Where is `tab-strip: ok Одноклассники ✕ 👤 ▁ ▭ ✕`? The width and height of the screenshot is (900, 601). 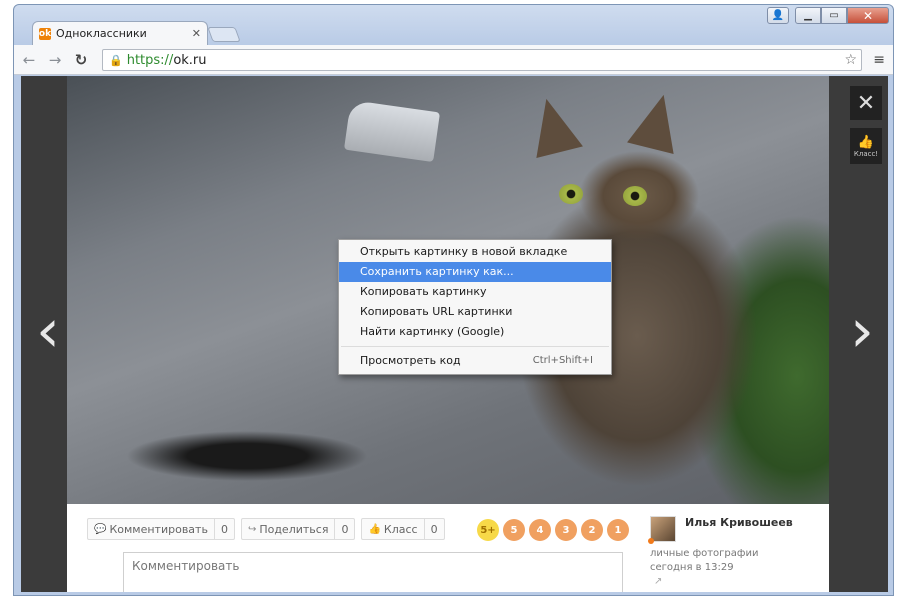 tab-strip: ok Одноклассники ✕ 👤 ▁ ▭ ✕ is located at coordinates (453, 25).